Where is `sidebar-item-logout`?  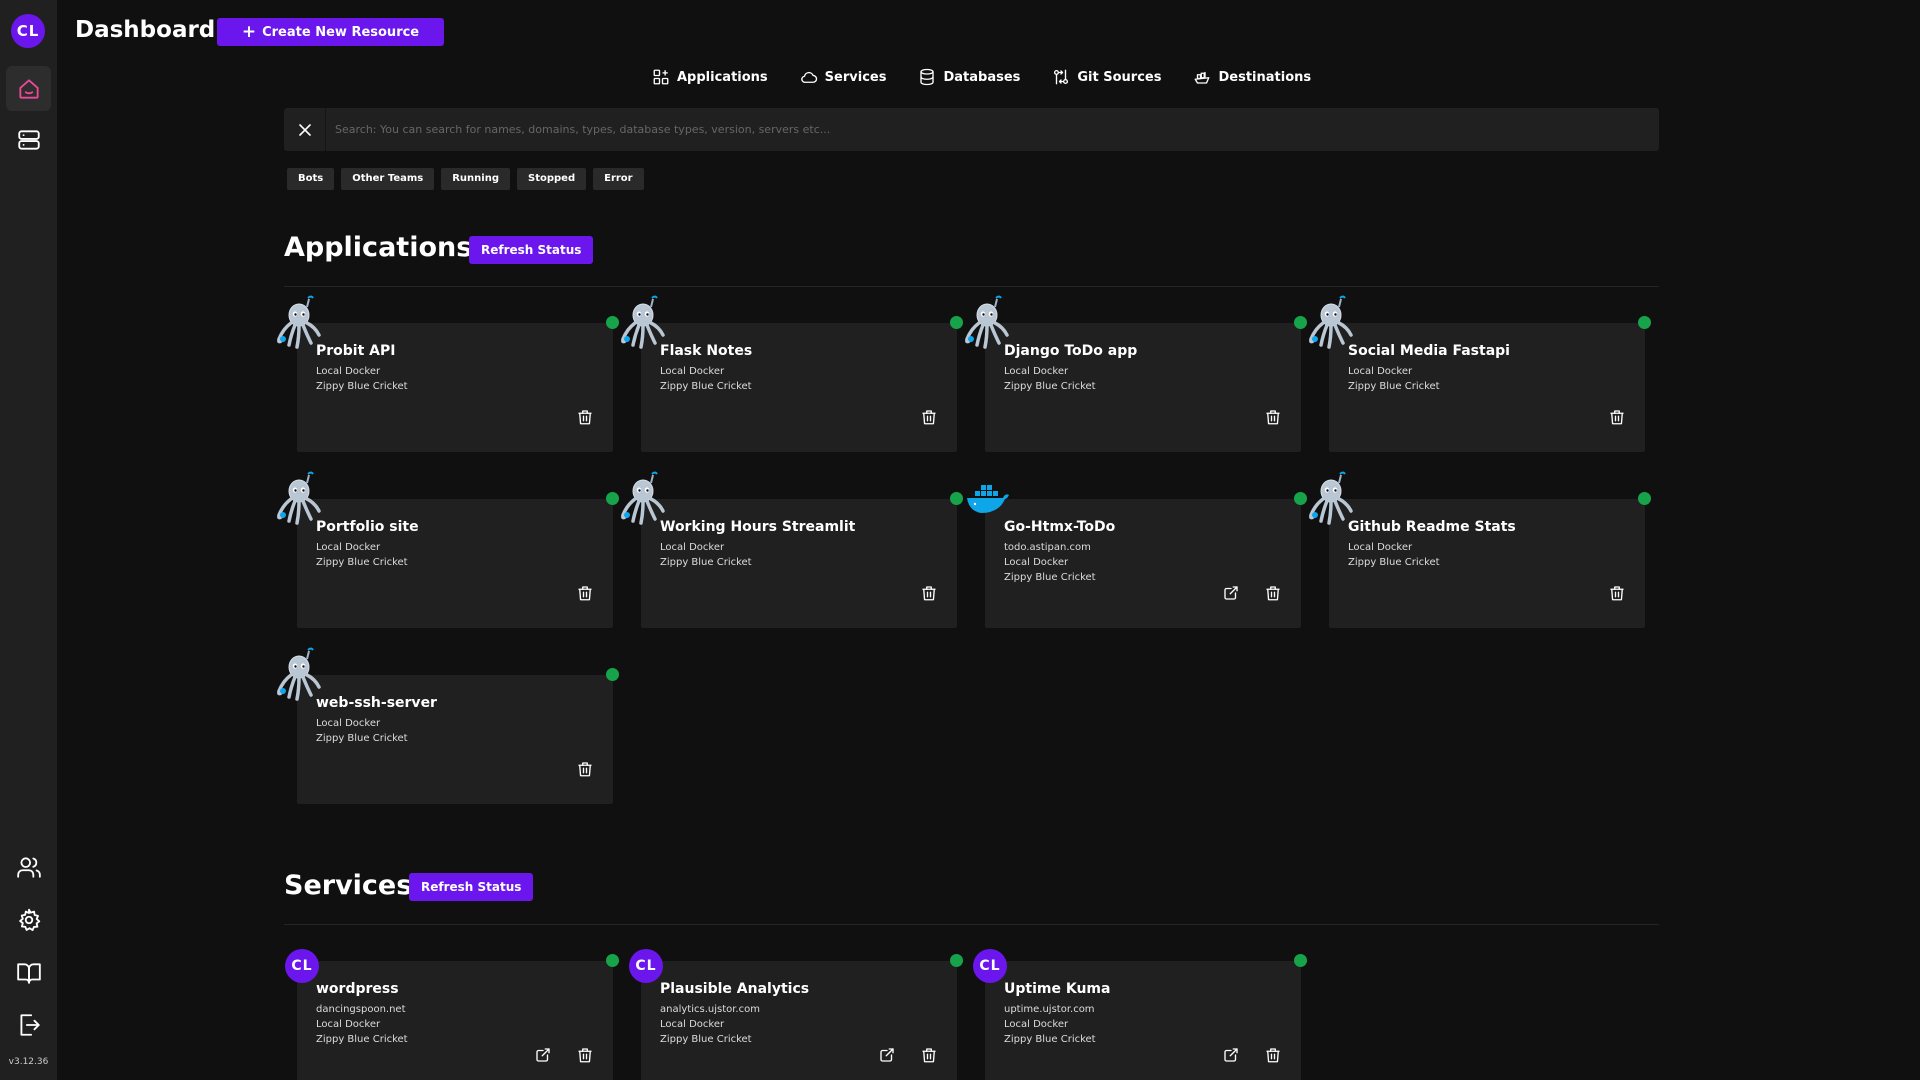 sidebar-item-logout is located at coordinates (28, 1024).